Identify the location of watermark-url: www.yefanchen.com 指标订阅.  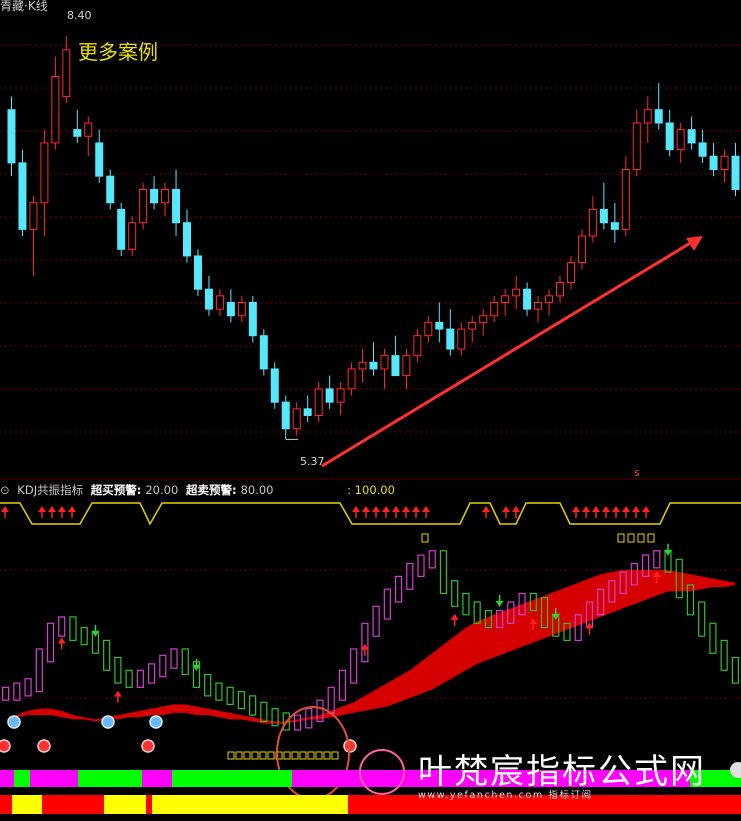
(505, 795).